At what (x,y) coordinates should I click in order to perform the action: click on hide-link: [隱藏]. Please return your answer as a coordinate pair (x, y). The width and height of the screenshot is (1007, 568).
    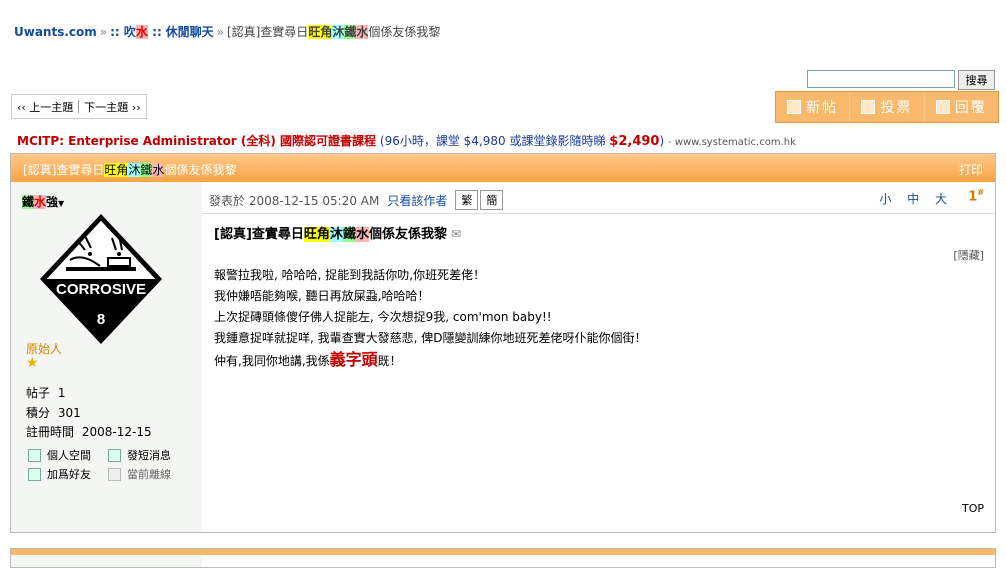
    Looking at the image, I should click on (968, 255).